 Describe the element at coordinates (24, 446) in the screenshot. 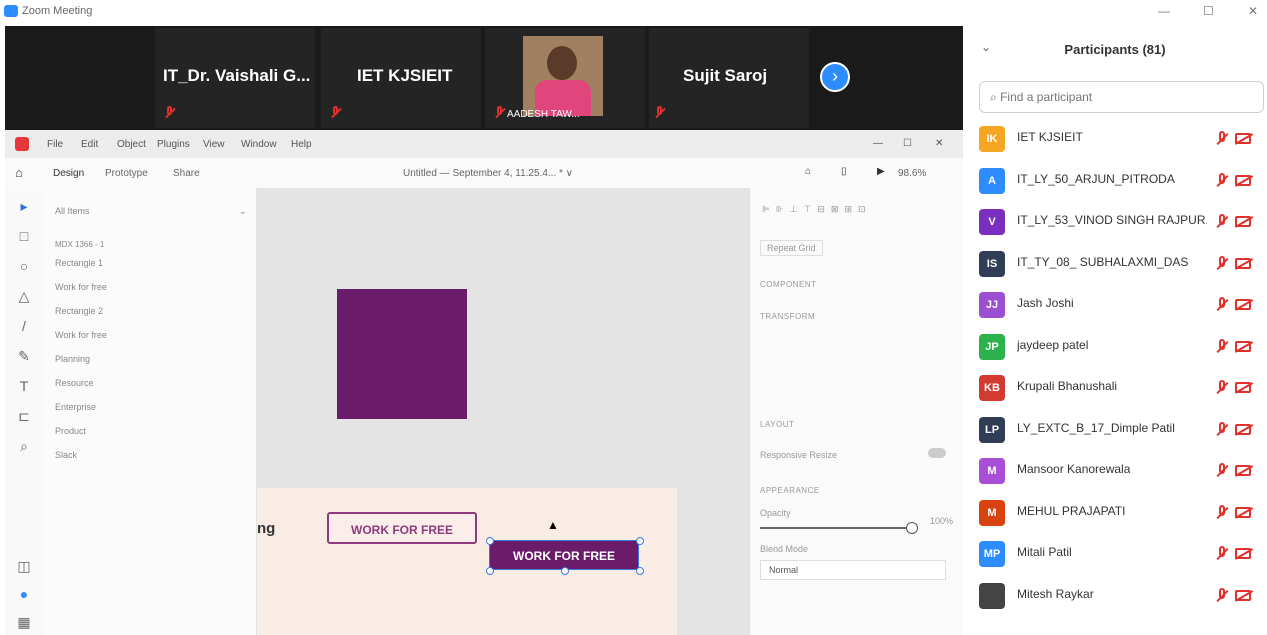

I see `zoom-tool-icon: ⌕` at that location.